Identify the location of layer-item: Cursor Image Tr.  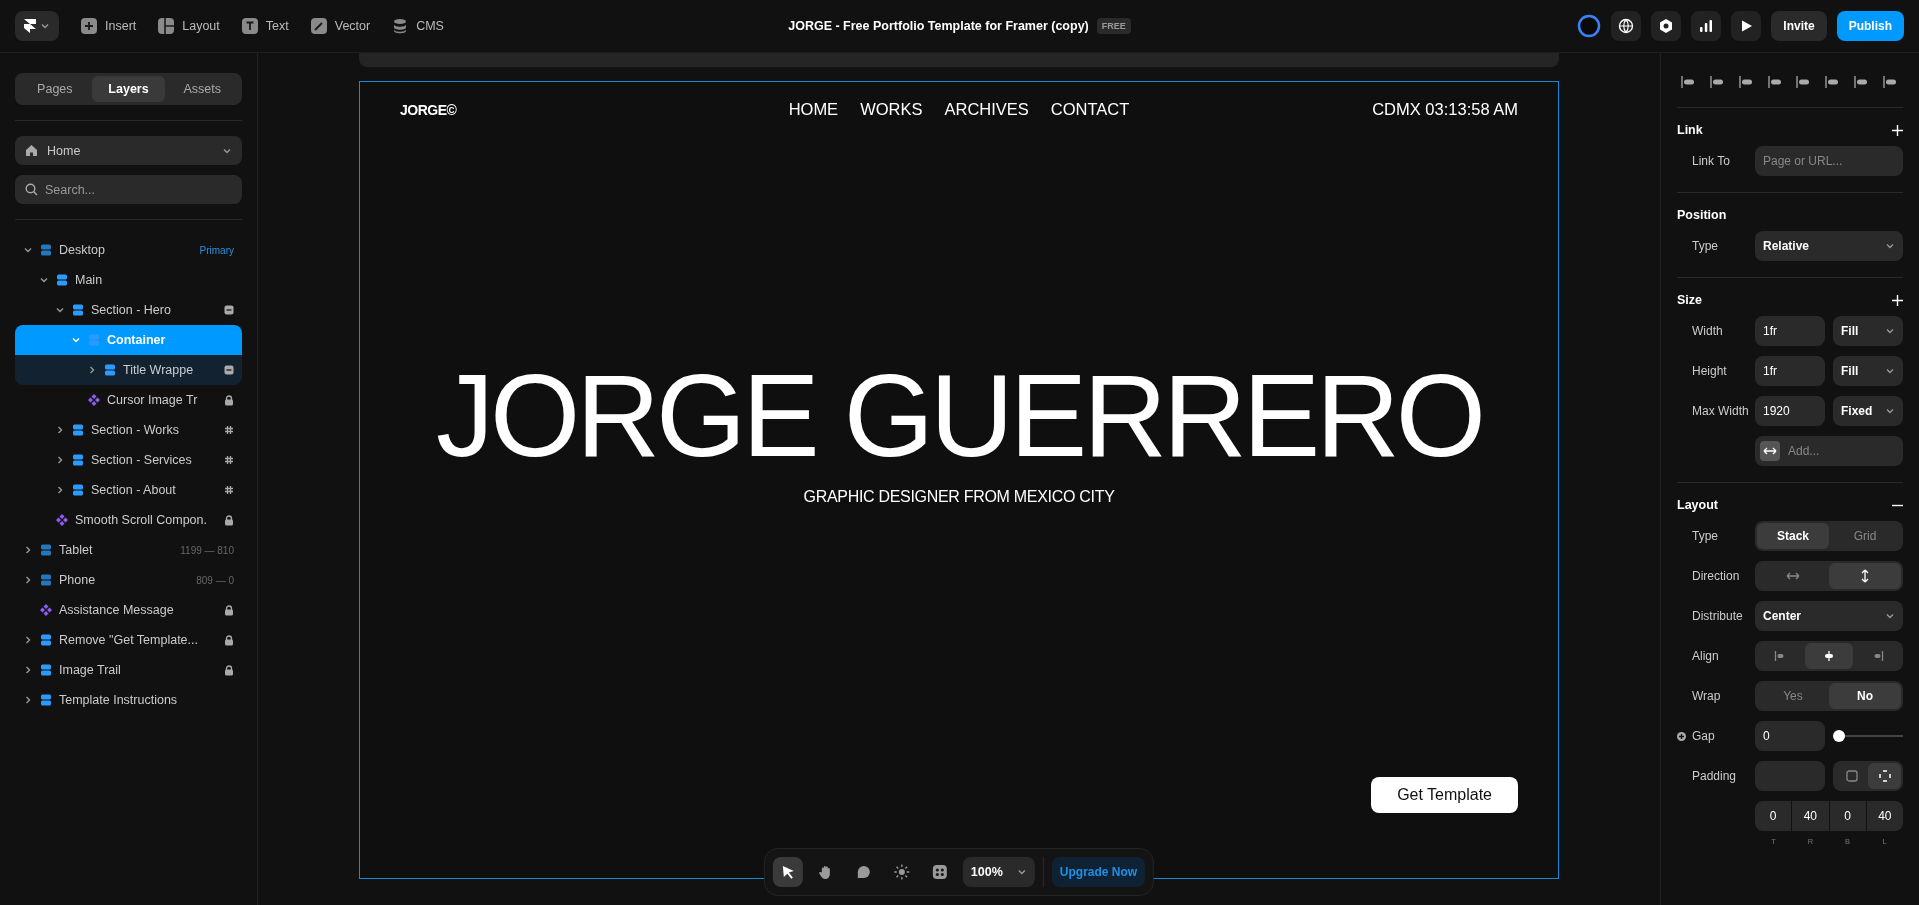
(128, 400).